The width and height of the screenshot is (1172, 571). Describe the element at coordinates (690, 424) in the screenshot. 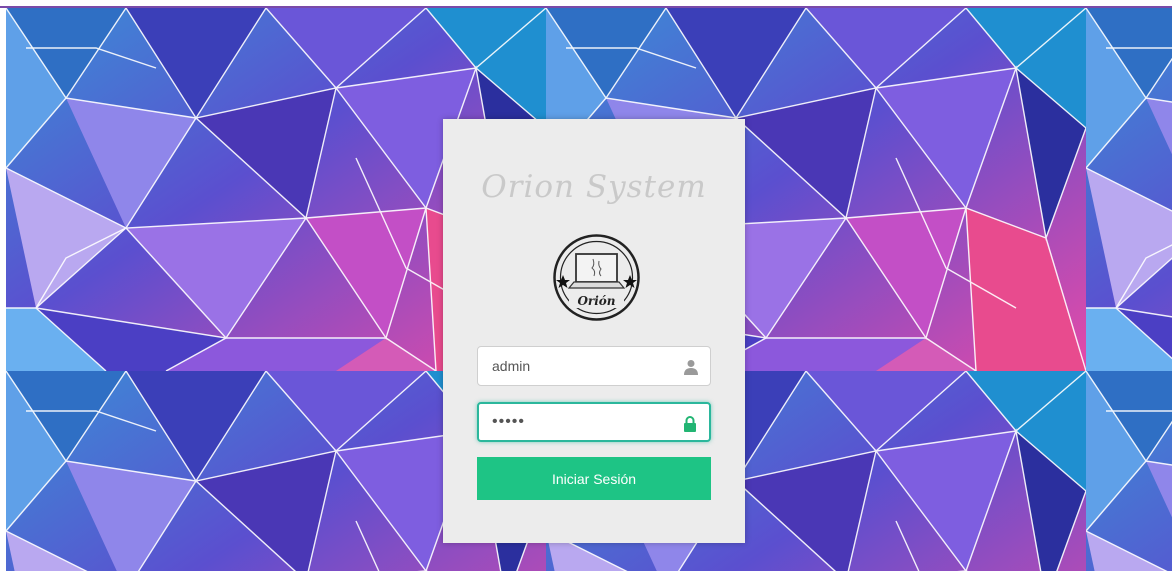

I see `lock-icon` at that location.